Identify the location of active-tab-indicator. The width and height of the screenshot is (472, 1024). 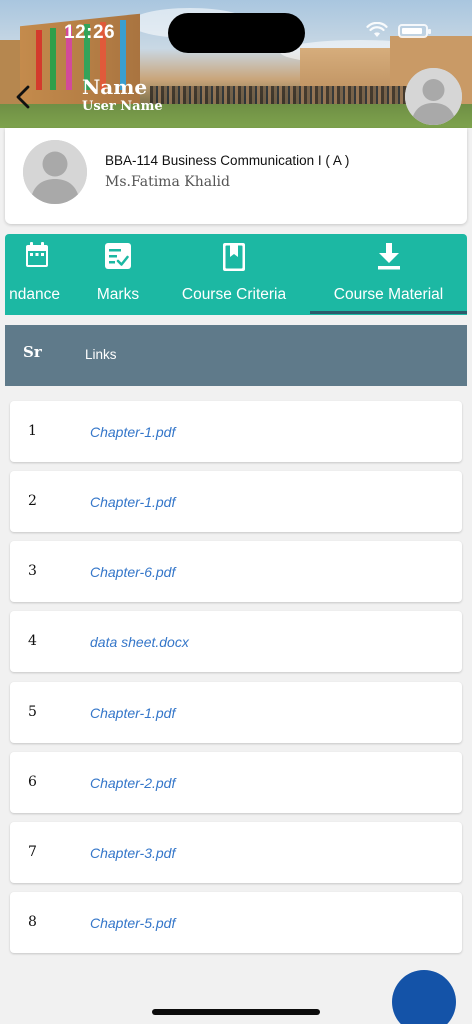
(388, 312).